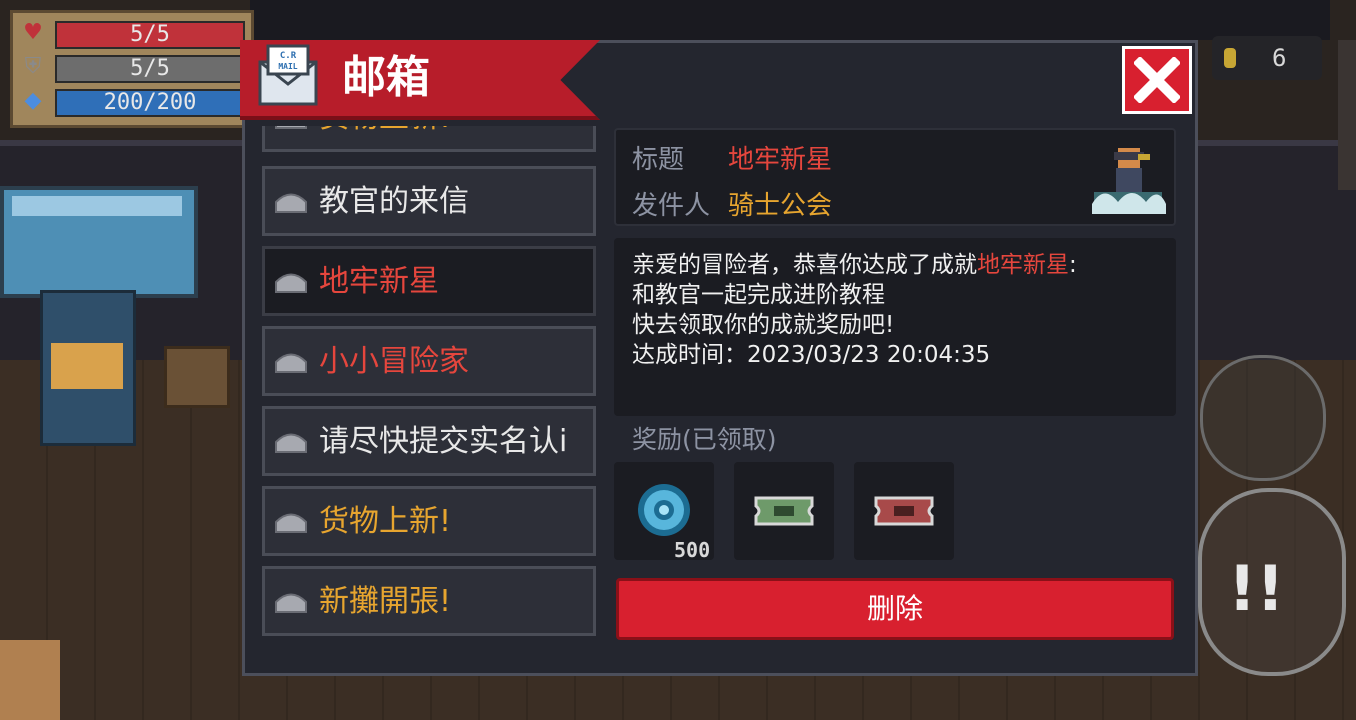 Image resolution: width=1356 pixels, height=720 pixels. What do you see at coordinates (1073, 265) in the screenshot?
I see `body-text-end: :` at bounding box center [1073, 265].